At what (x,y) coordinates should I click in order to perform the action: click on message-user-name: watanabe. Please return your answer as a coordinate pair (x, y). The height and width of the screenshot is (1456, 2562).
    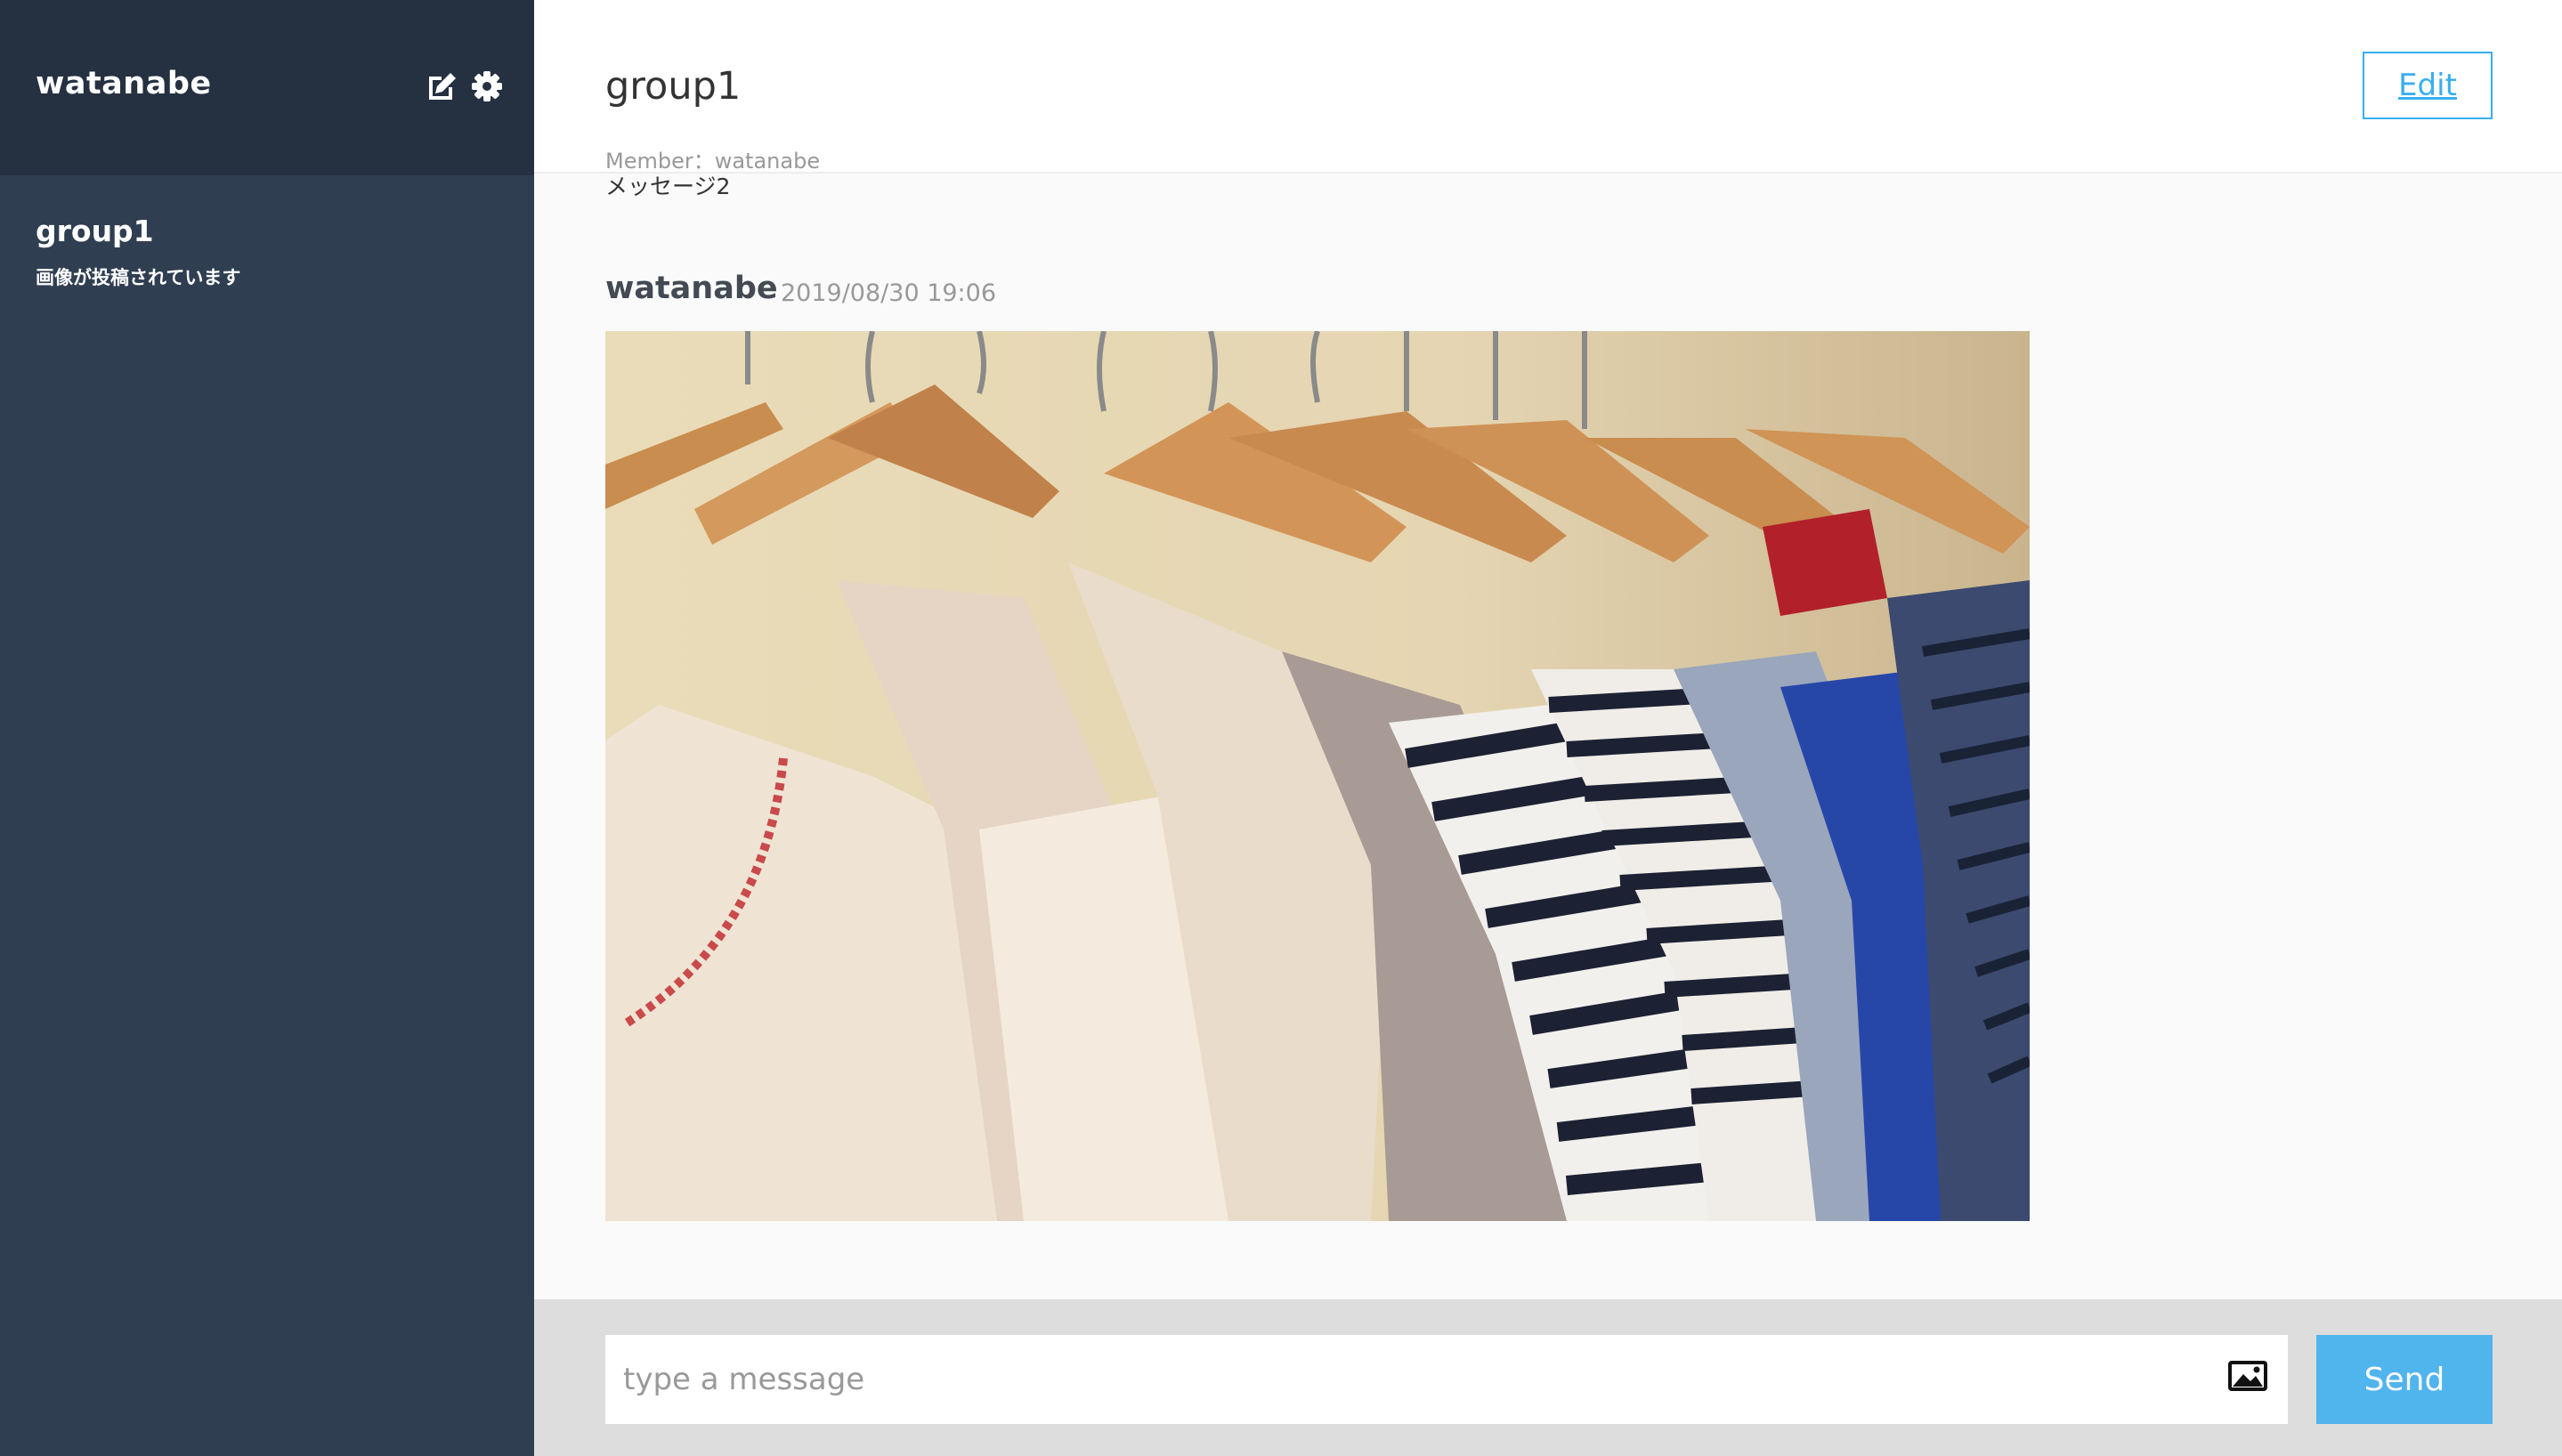
    Looking at the image, I should click on (691, 288).